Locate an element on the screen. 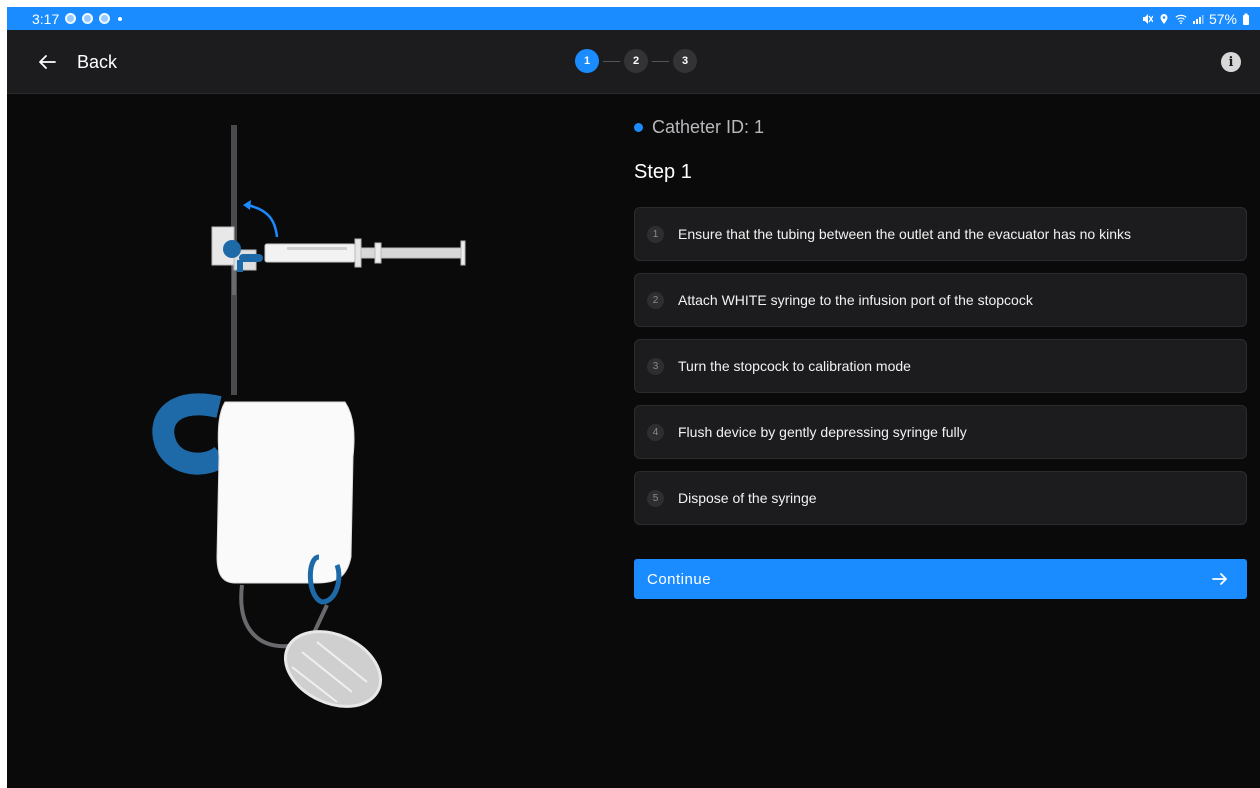  continue-button: Continue is located at coordinates (940, 579).